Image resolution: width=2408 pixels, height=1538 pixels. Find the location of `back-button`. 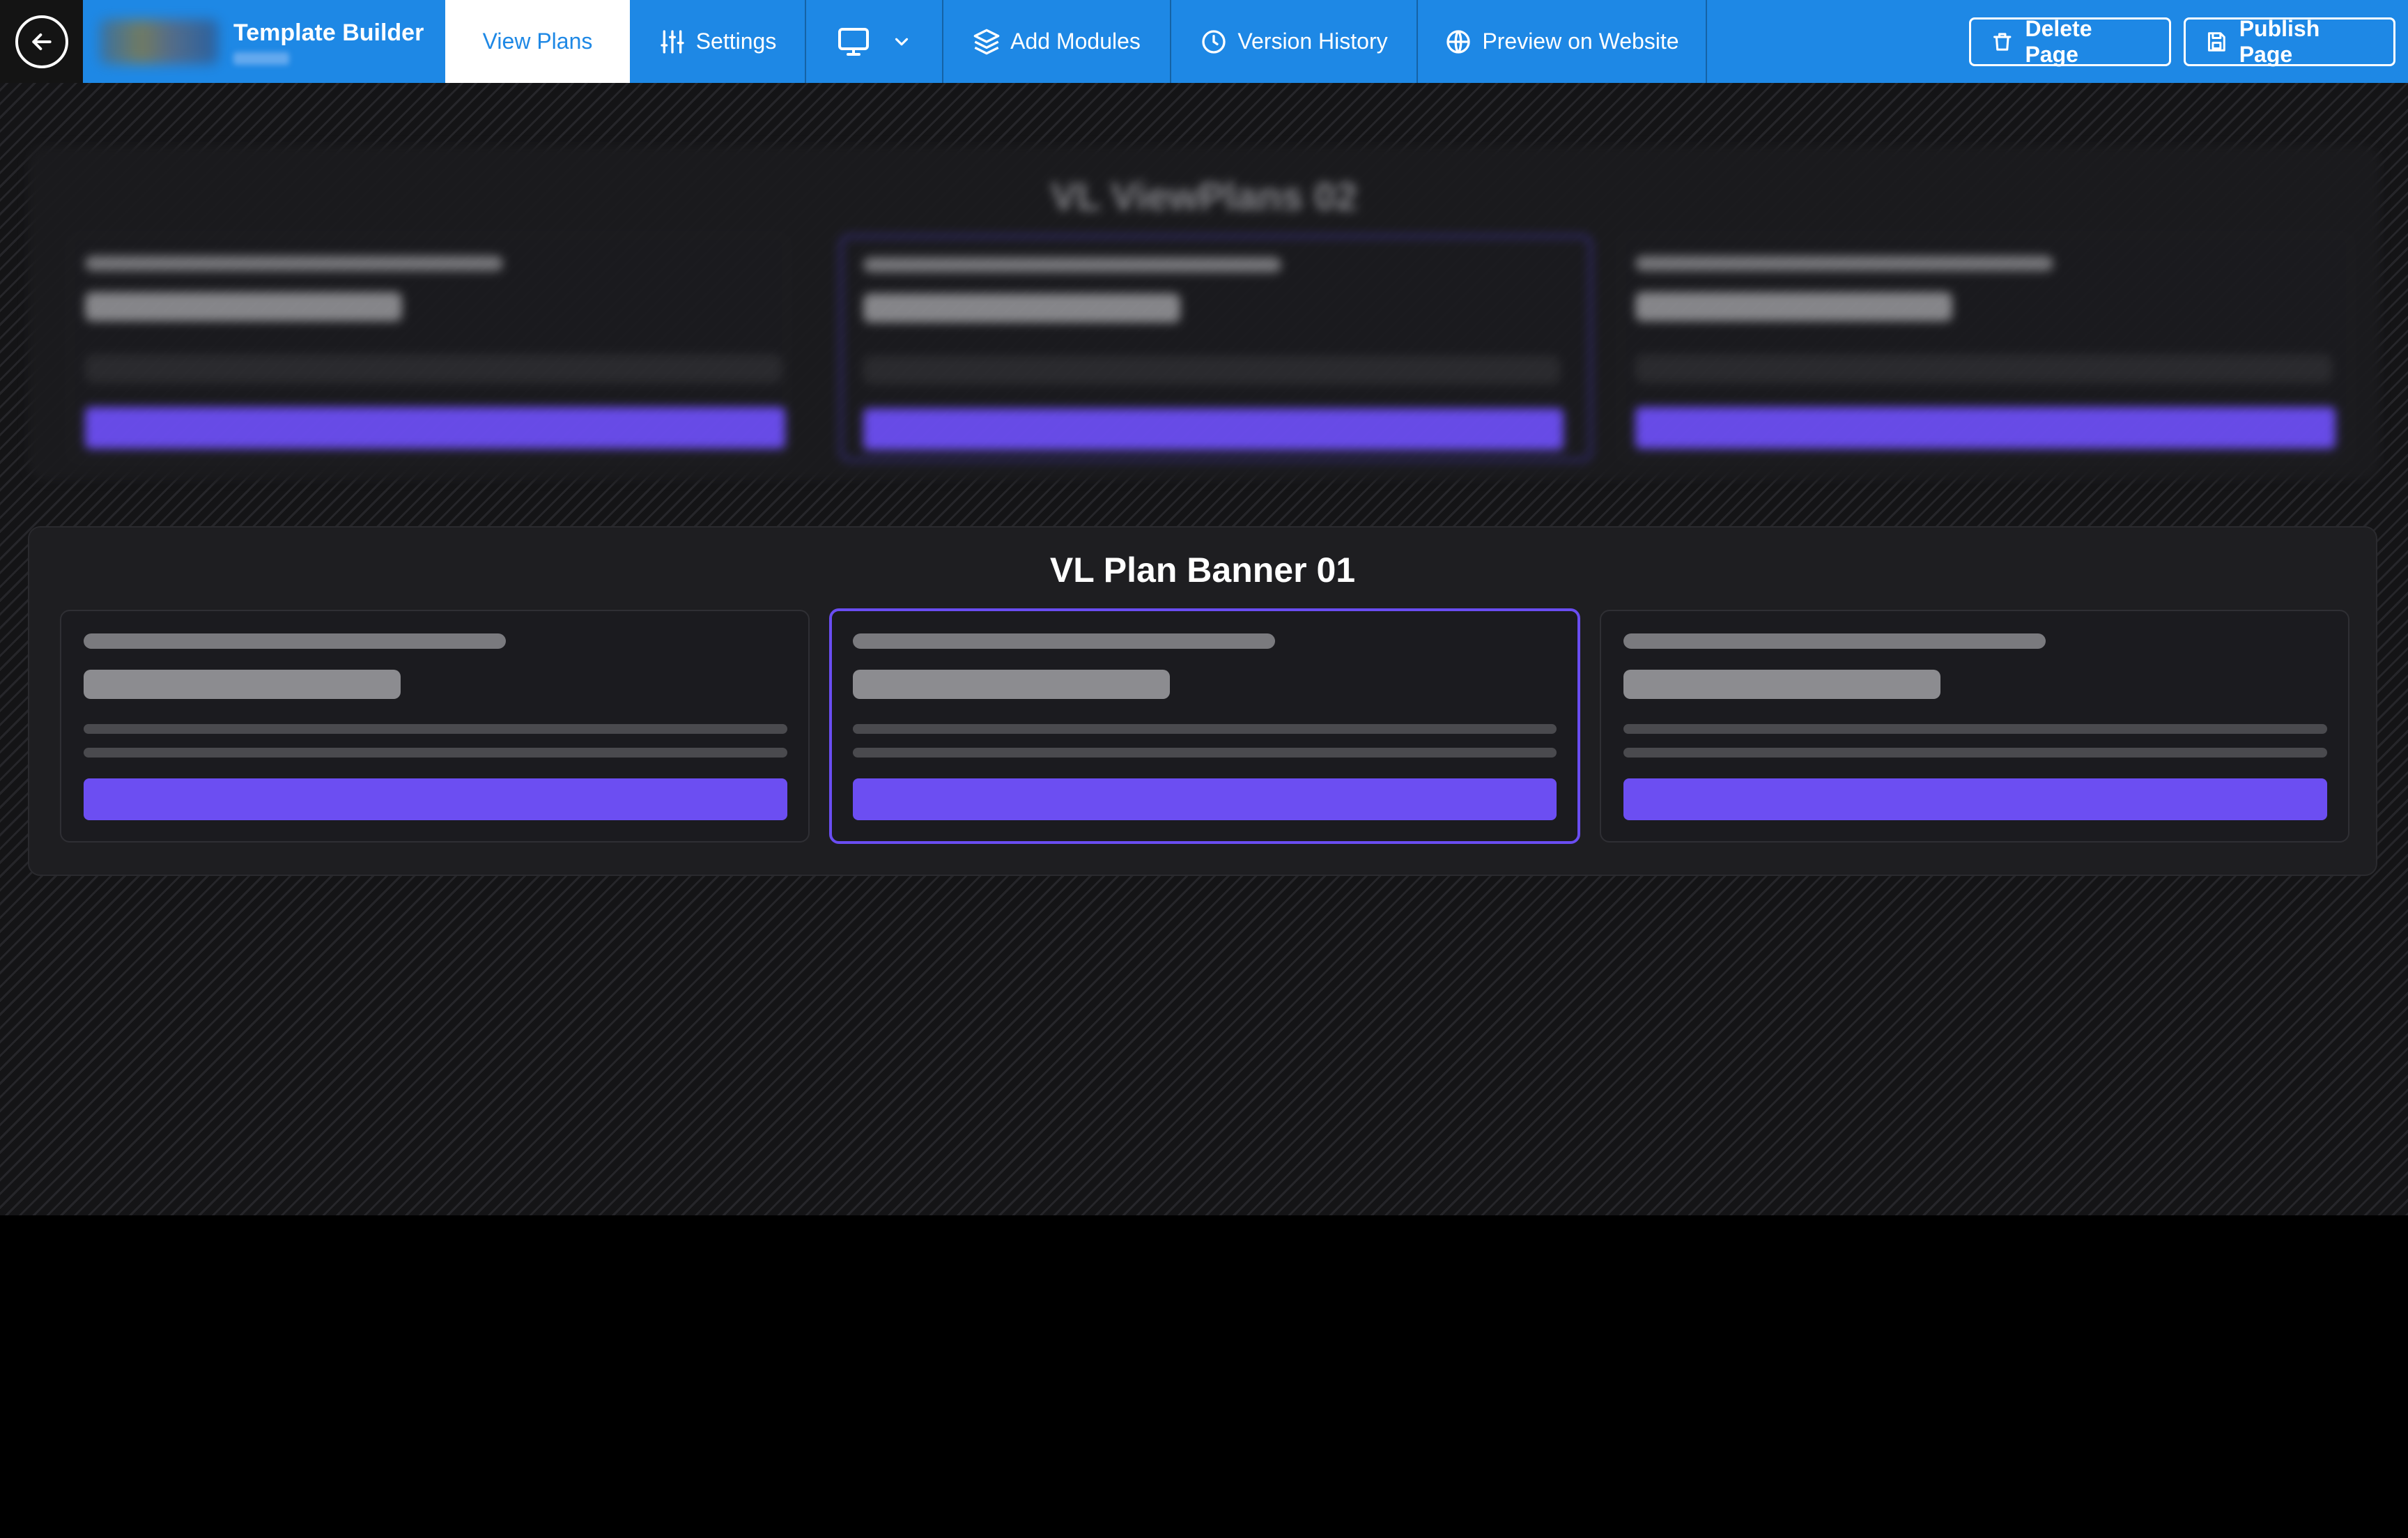

back-button is located at coordinates (41, 41).